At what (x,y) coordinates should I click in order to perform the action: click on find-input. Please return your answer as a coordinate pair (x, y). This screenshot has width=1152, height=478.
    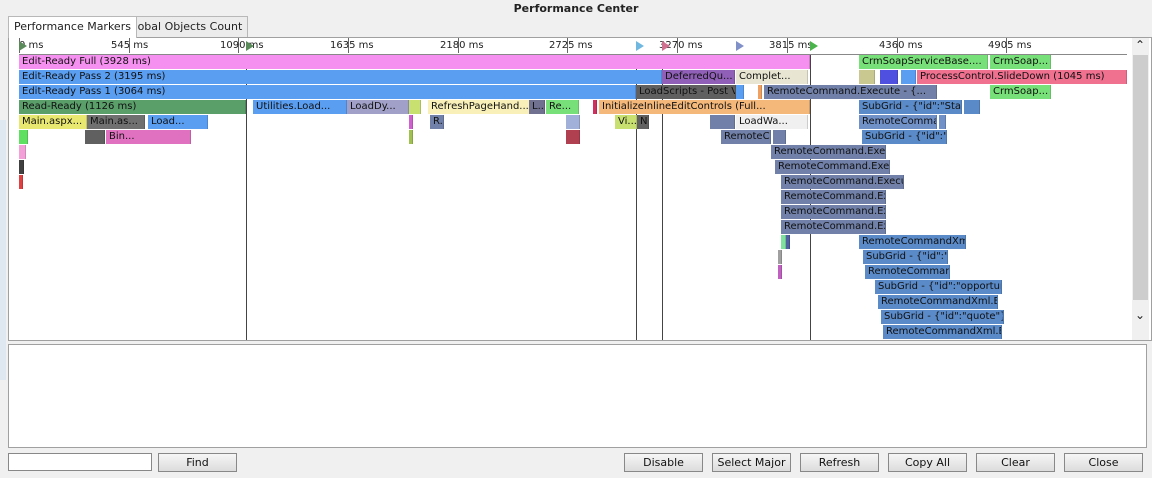
    Looking at the image, I should click on (80, 462).